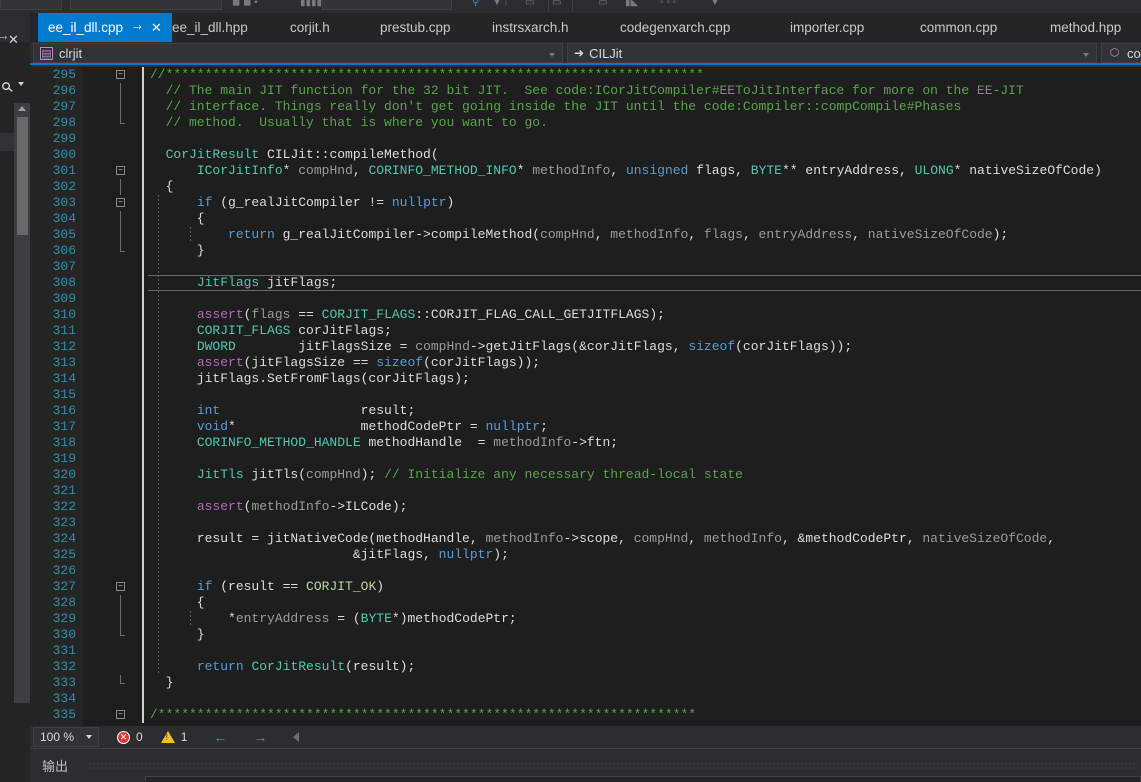 The height and width of the screenshot is (782, 1141). What do you see at coordinates (1085, 27) in the screenshot?
I see `editor-tab-method-hpp: method.hpp` at bounding box center [1085, 27].